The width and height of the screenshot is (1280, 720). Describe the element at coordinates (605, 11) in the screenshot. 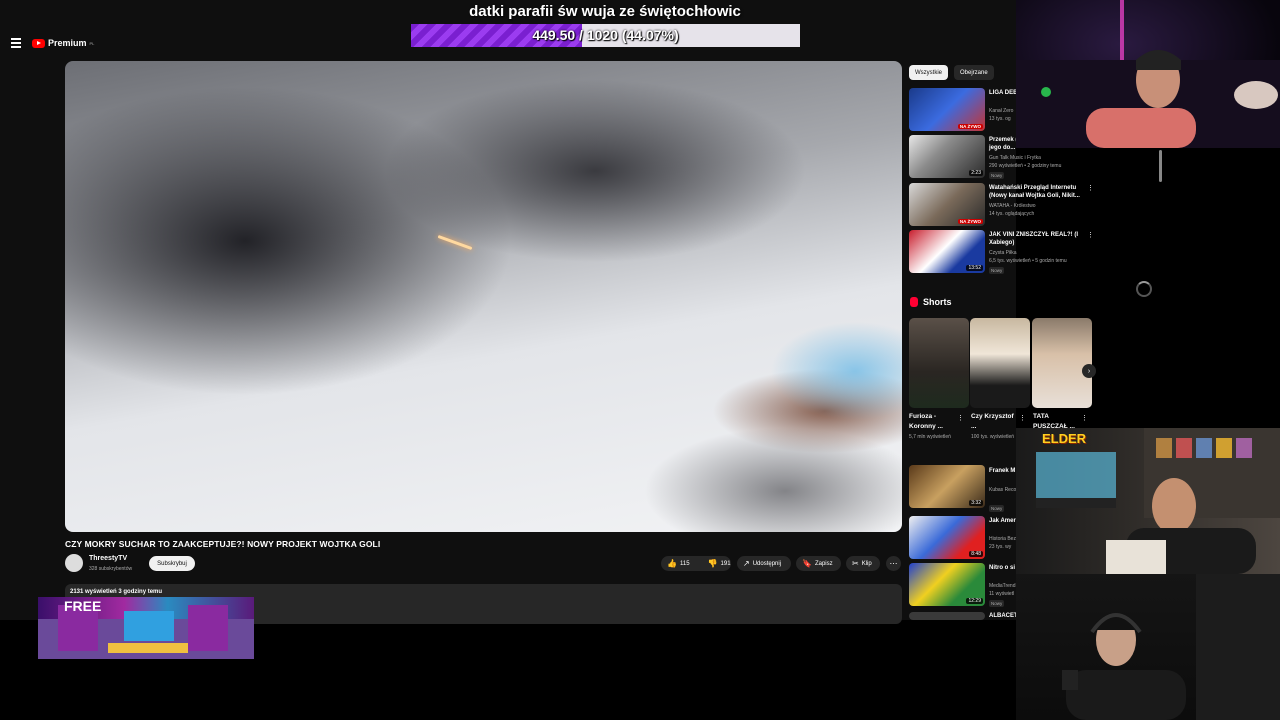

I see `donation-goal-title: datki parafii św wuja ze świętochłowic` at that location.